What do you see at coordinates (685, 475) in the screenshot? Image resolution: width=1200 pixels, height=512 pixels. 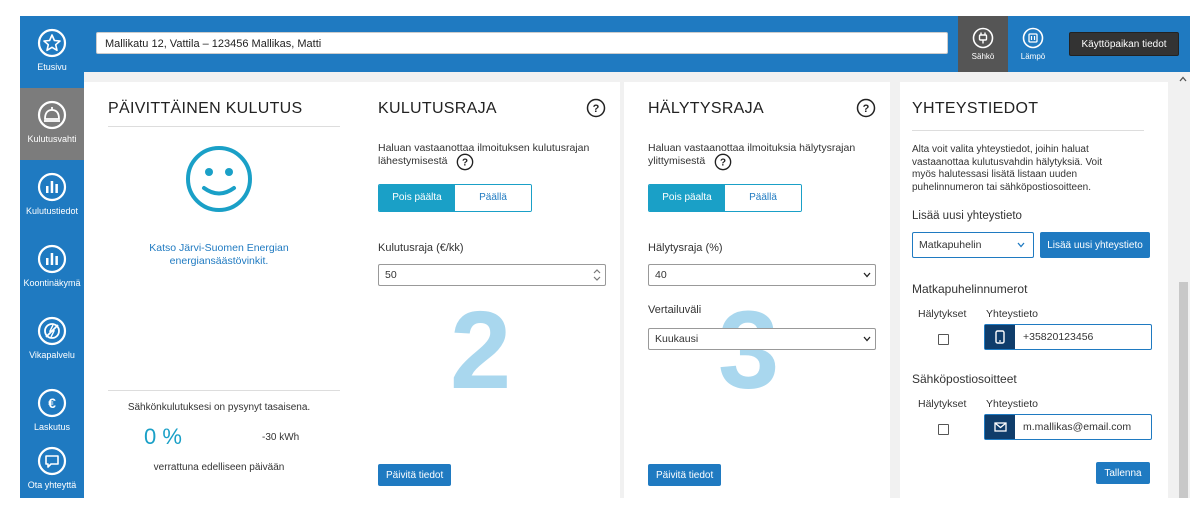 I see `update-alarm-button: Päivitä tiedot` at bounding box center [685, 475].